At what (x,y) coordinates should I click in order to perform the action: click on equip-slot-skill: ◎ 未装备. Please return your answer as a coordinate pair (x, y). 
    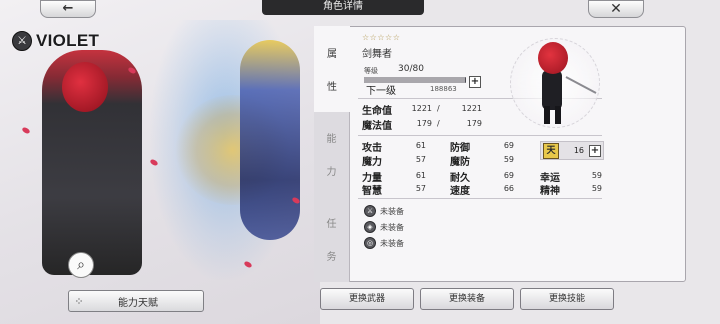
    Looking at the image, I should click on (384, 243).